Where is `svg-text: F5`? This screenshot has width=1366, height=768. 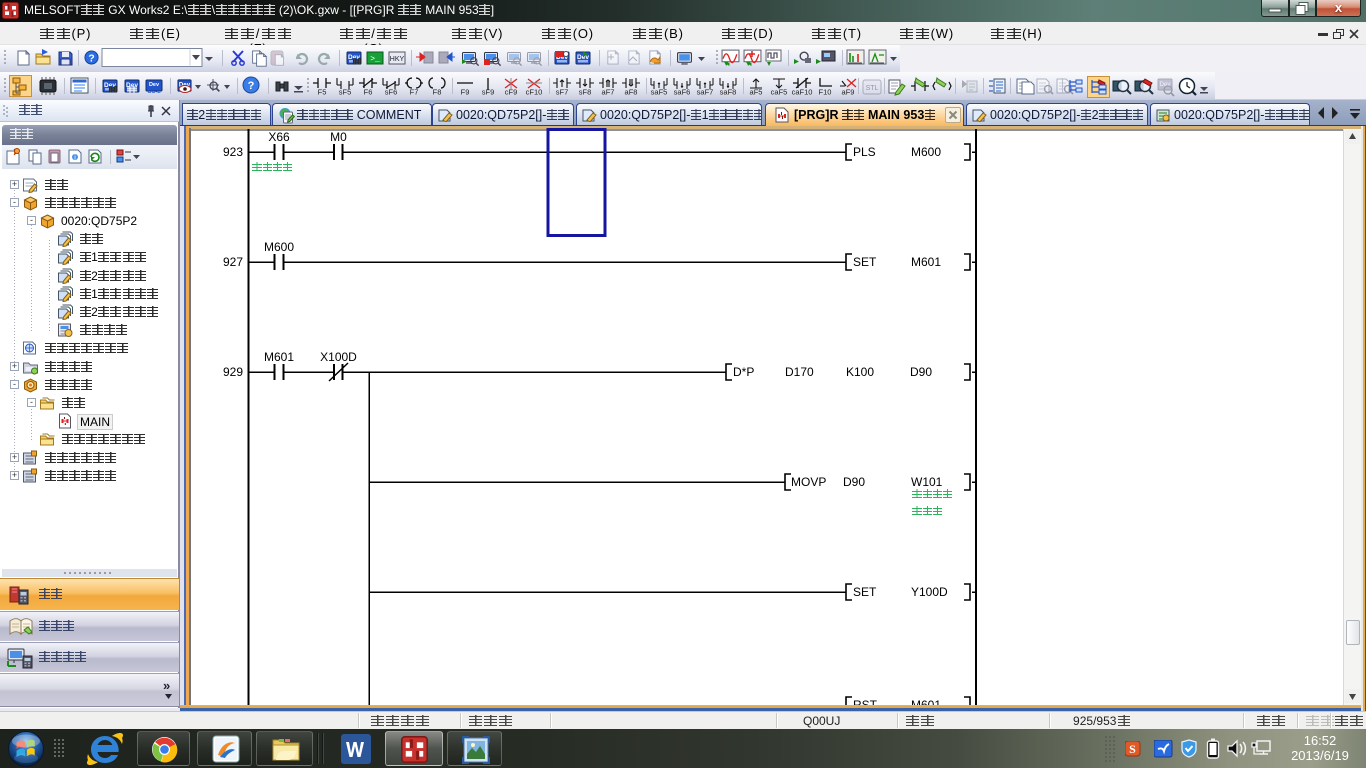
svg-text: F5 is located at coordinates (322, 92).